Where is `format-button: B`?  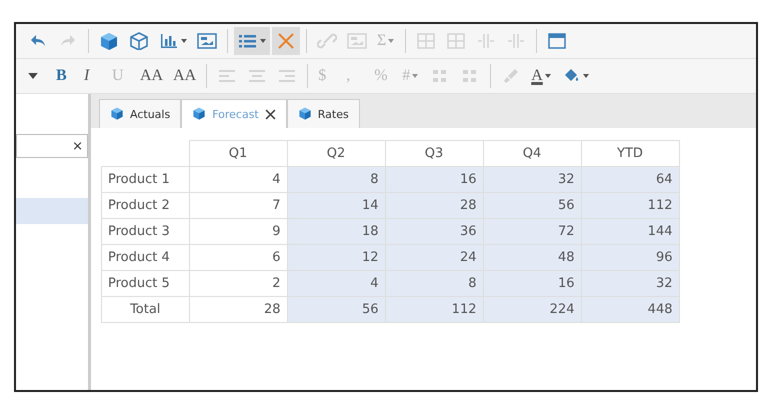
format-button: B is located at coordinates (65, 76).